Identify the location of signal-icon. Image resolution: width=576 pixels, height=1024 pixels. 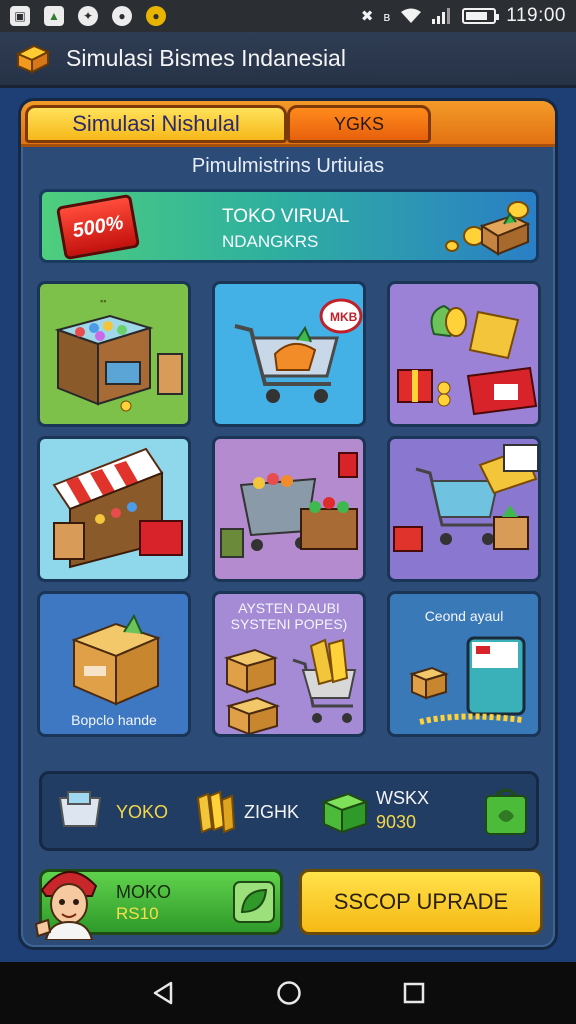
(441, 16).